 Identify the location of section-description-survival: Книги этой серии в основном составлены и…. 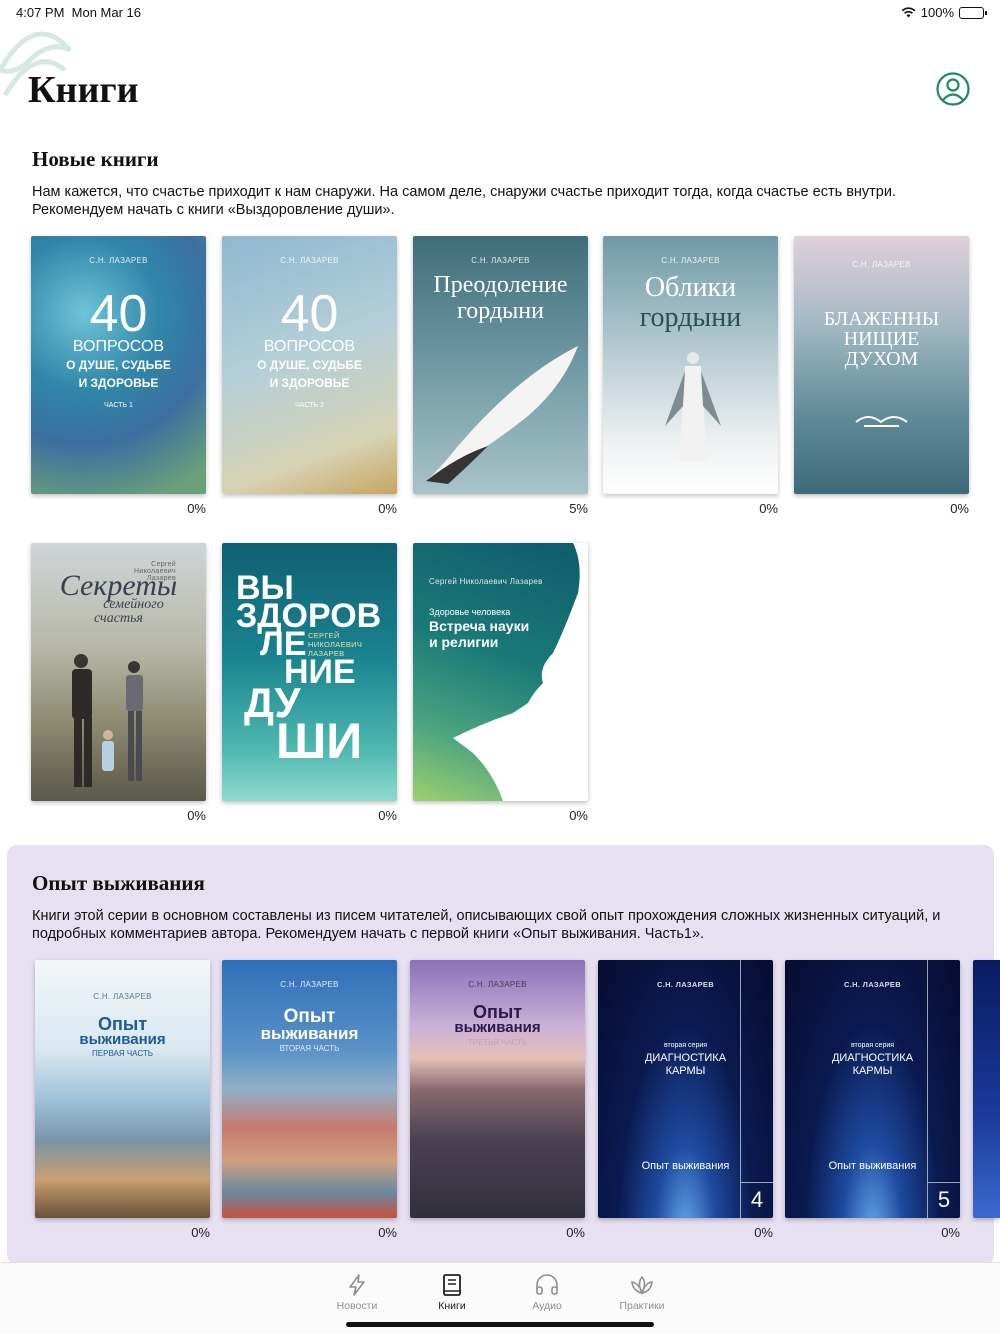
(486, 925).